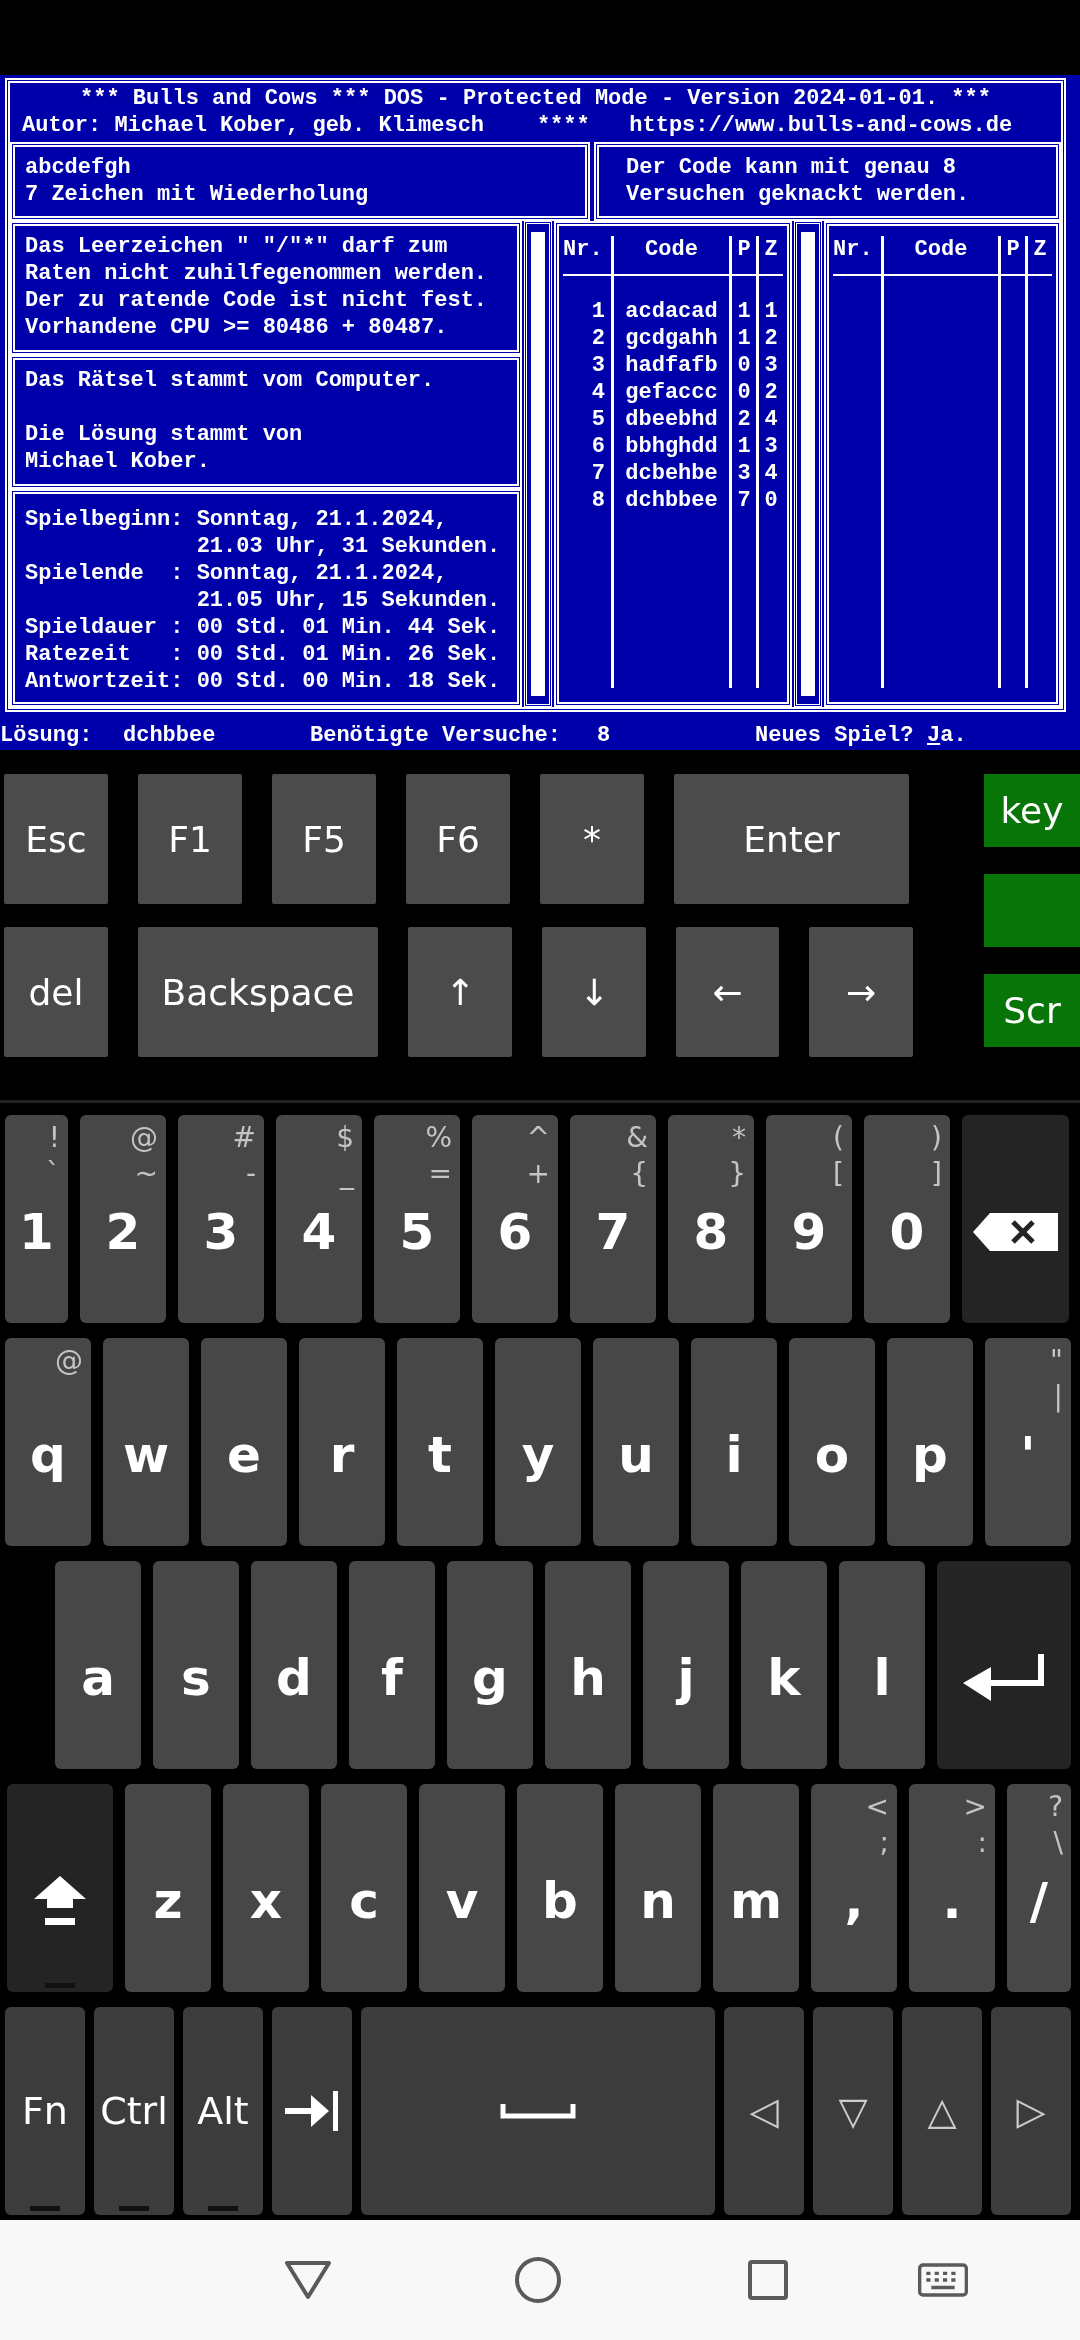  What do you see at coordinates (1004, 1665) in the screenshot?
I see `enter-key` at bounding box center [1004, 1665].